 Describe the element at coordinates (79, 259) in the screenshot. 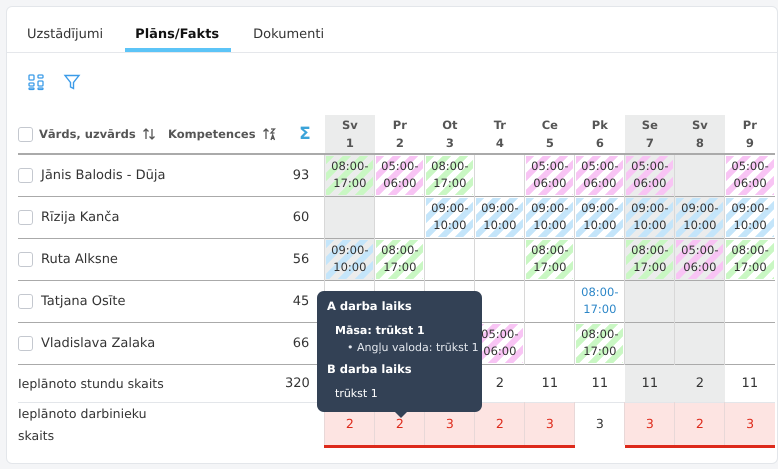

I see `employee-name: Ruta Alksne` at that location.